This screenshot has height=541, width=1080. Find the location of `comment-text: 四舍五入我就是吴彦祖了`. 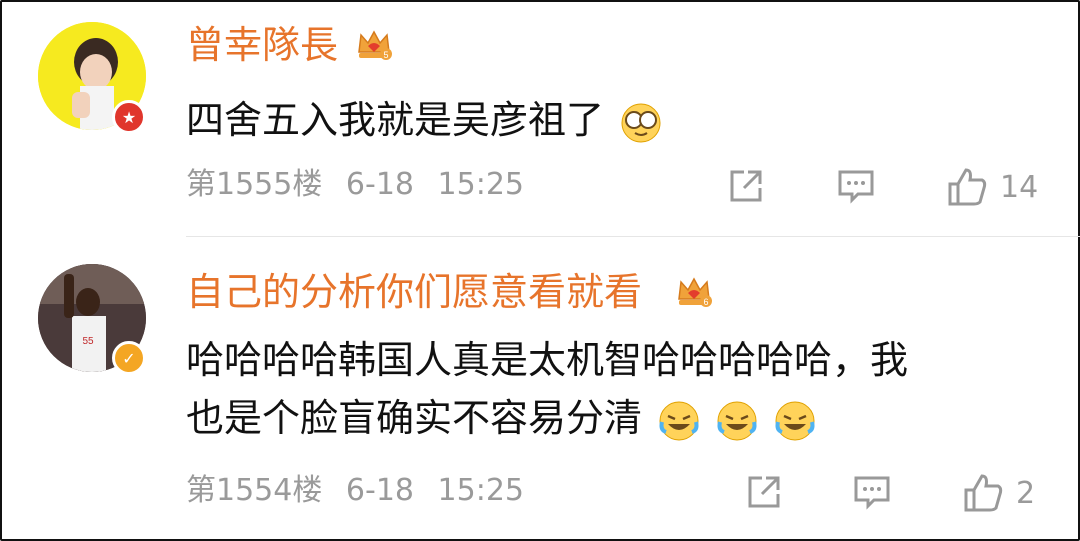

comment-text: 四舍五入我就是吴彦祖了 is located at coordinates (424, 120).